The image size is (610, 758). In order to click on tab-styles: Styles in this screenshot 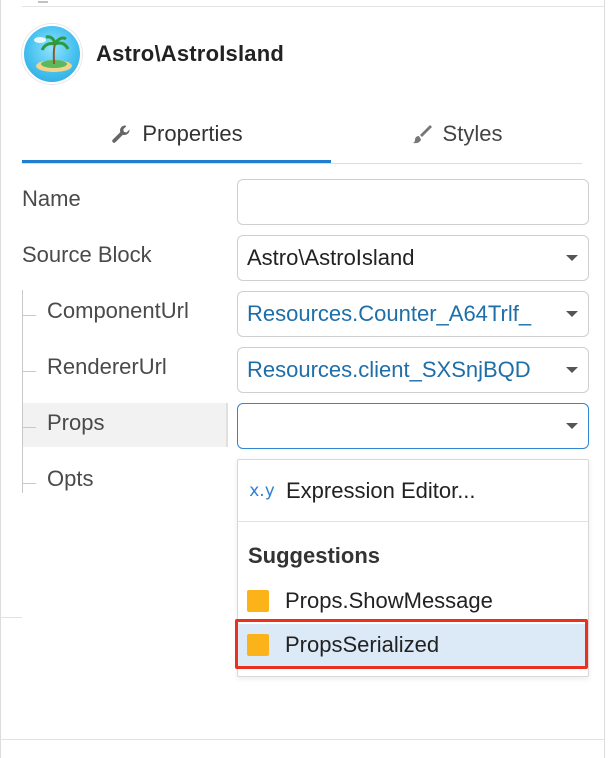, I will do `click(456, 134)`.